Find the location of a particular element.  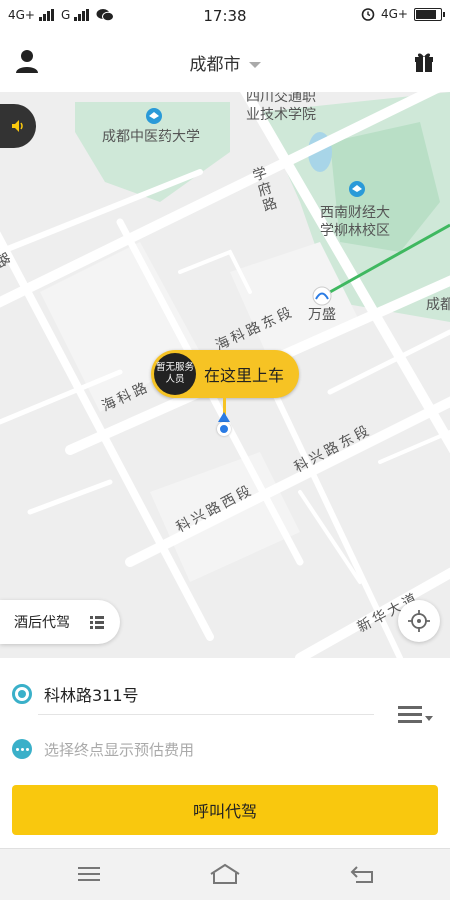

driver-status: 暂无服务人员 is located at coordinates (175, 374).